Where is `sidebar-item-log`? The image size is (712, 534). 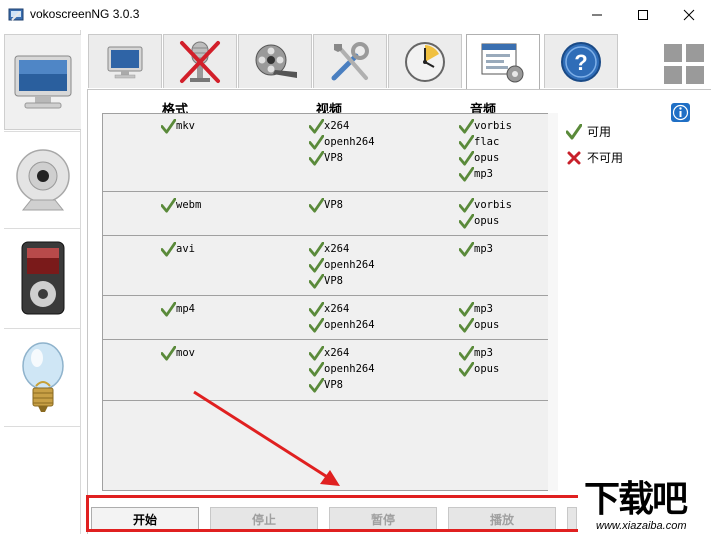
sidebar-item-log is located at coordinates (42, 378).